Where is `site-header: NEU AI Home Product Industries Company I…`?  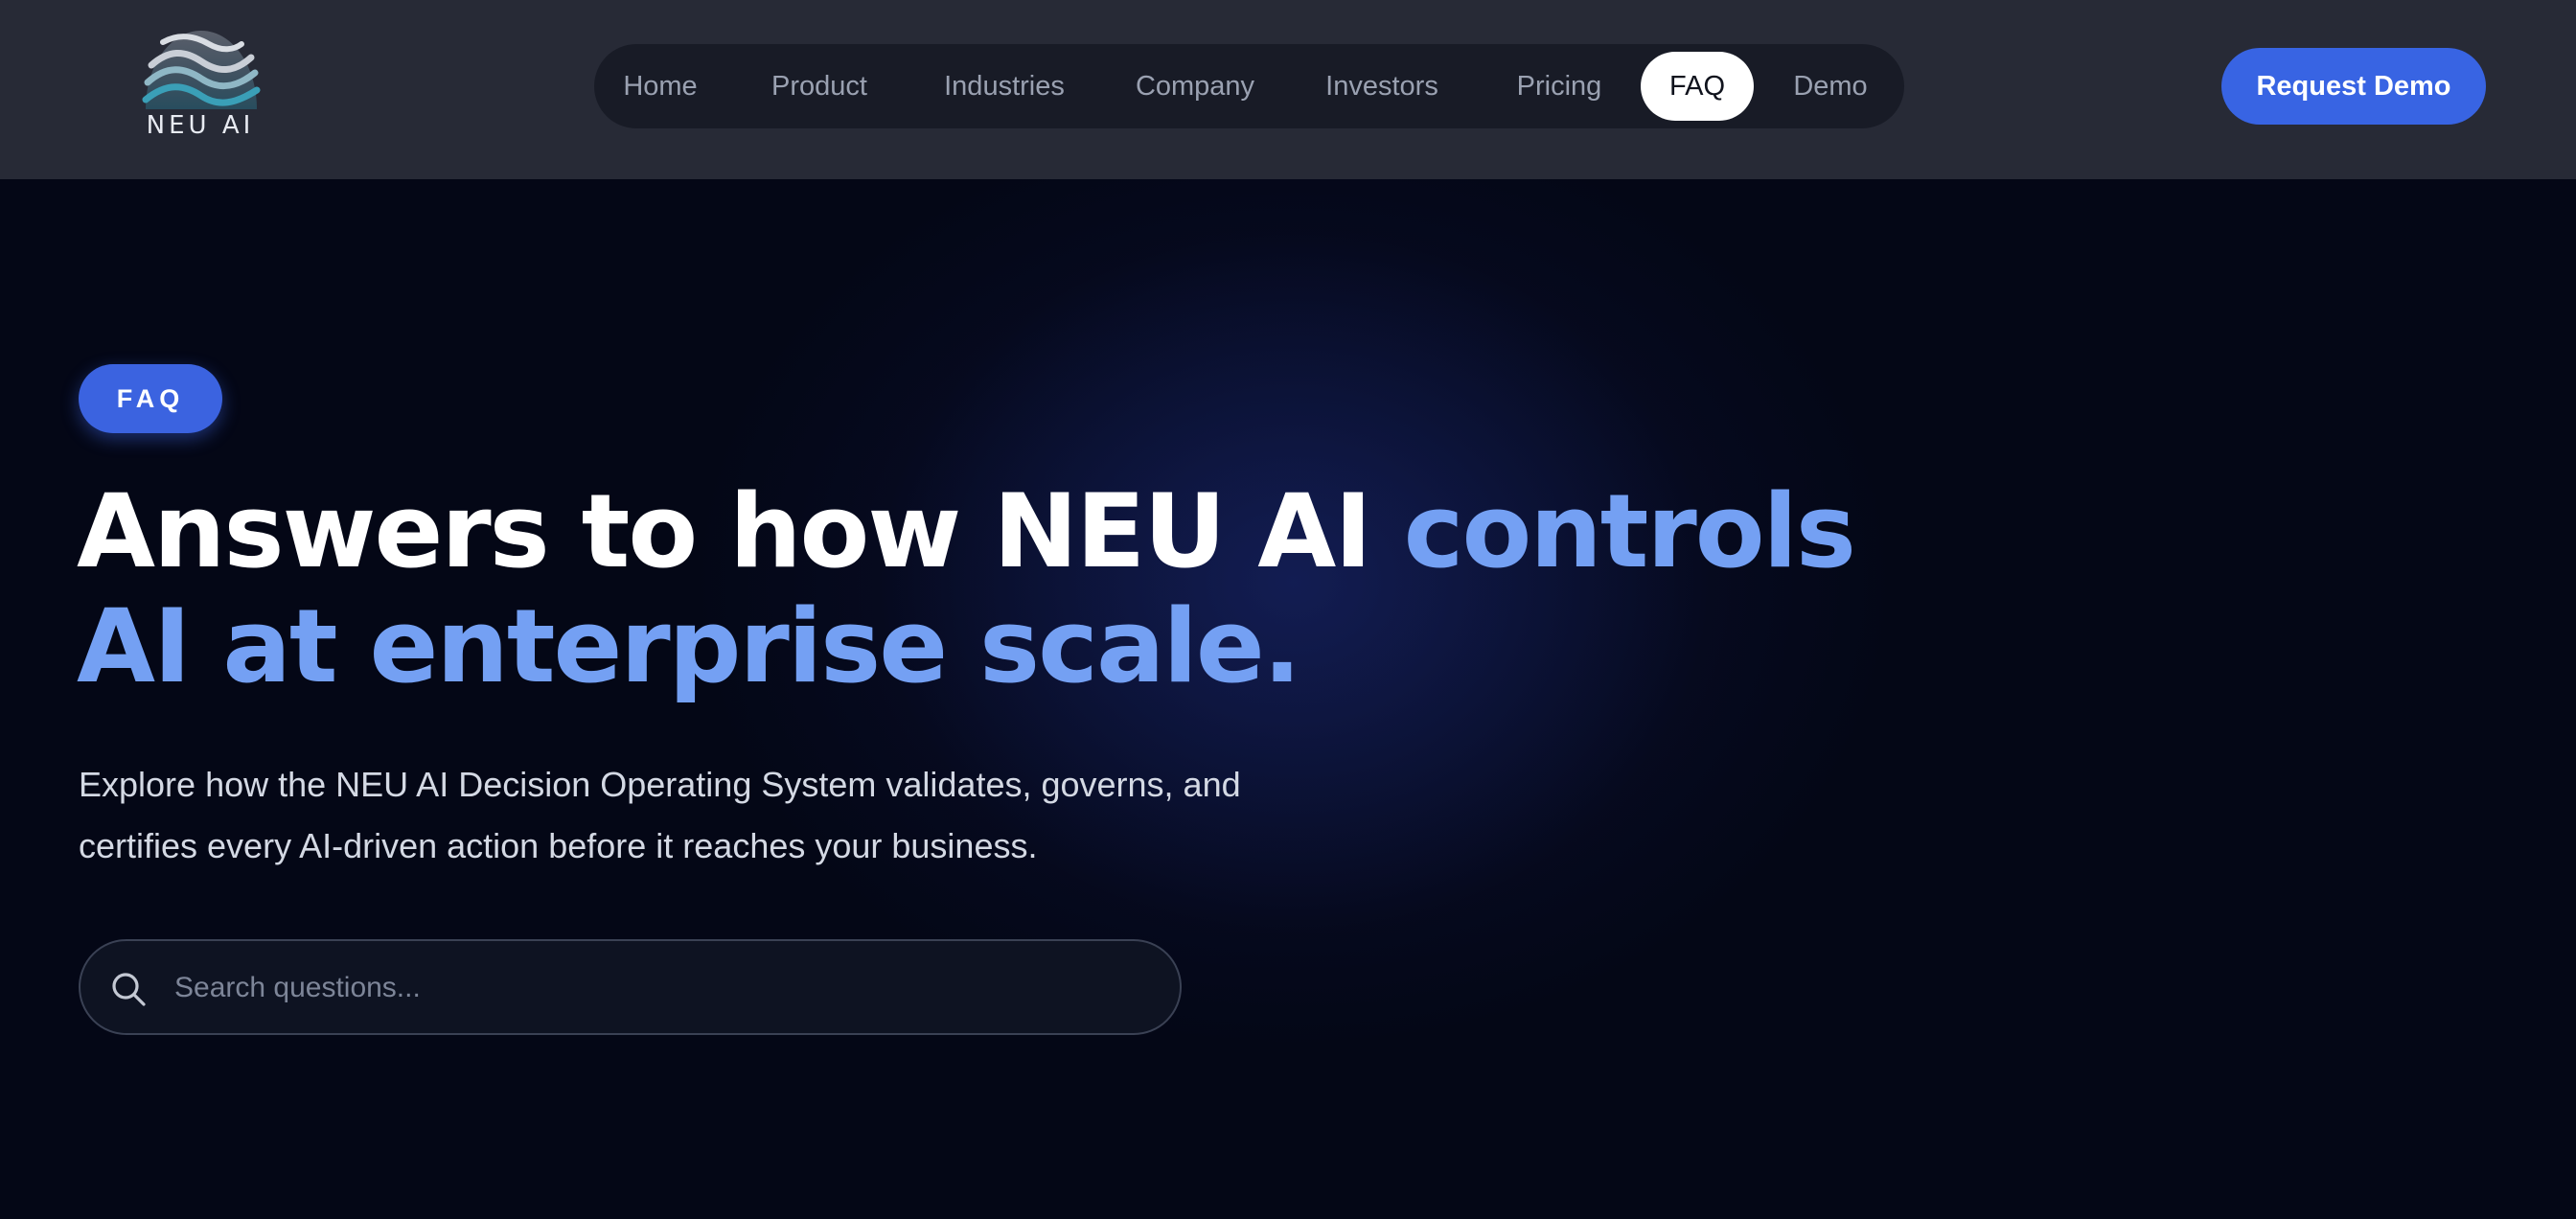
site-header: NEU AI Home Product Industries Company I… is located at coordinates (1288, 89).